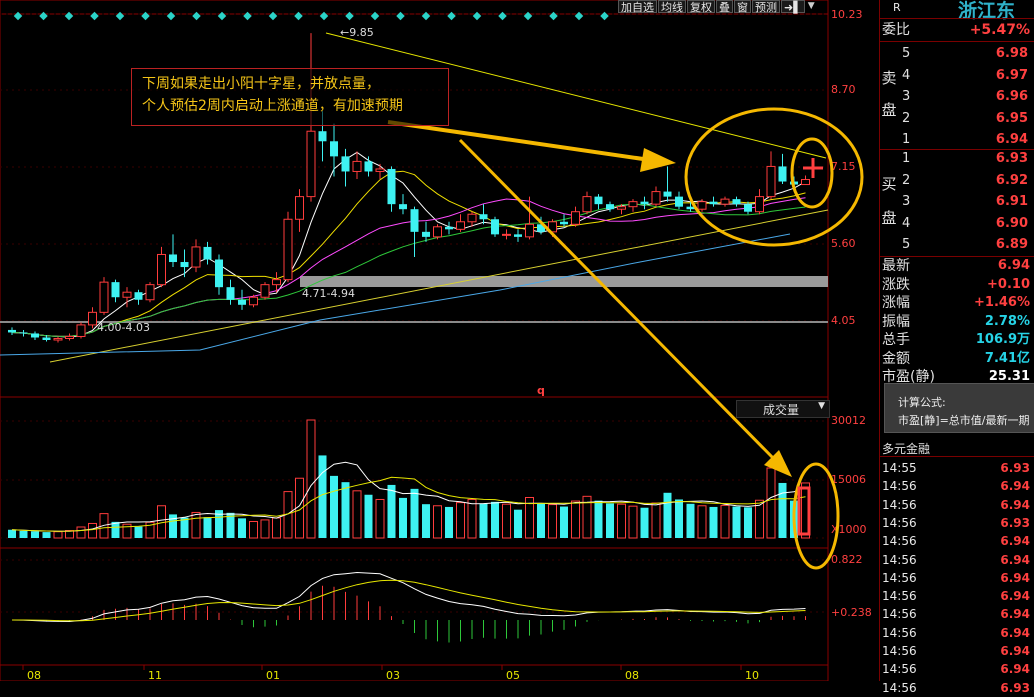 This screenshot has height=697, width=1034. I want to click on stat-value: 6.94, so click(1013, 265).